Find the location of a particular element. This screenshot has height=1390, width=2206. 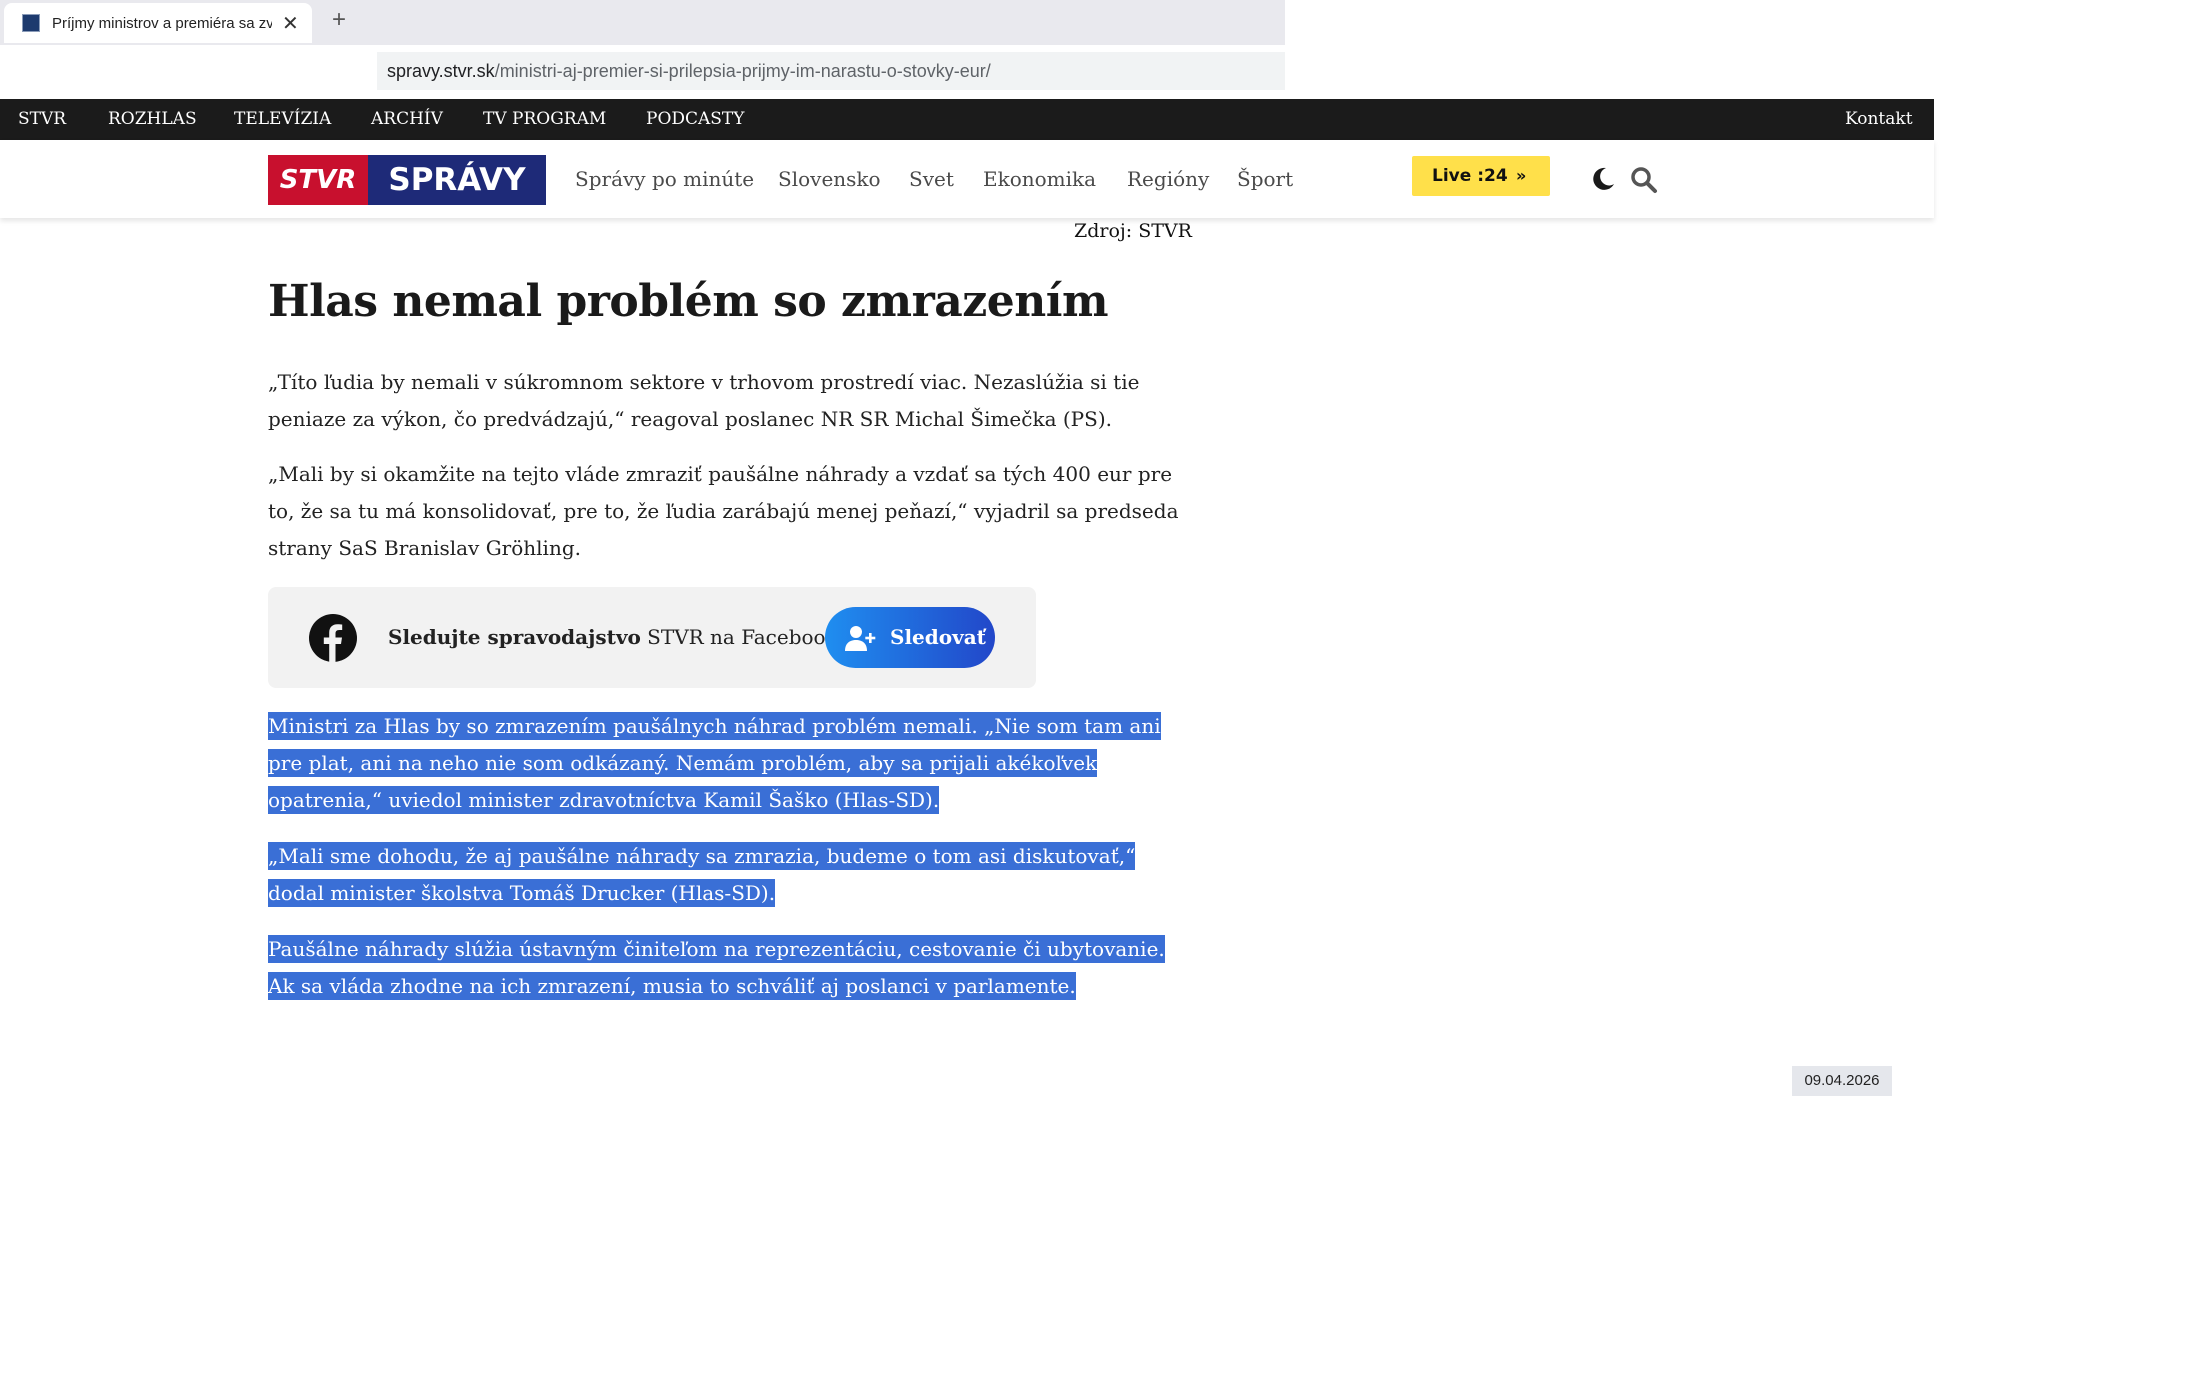

nav-svet: Svet is located at coordinates (931, 179).